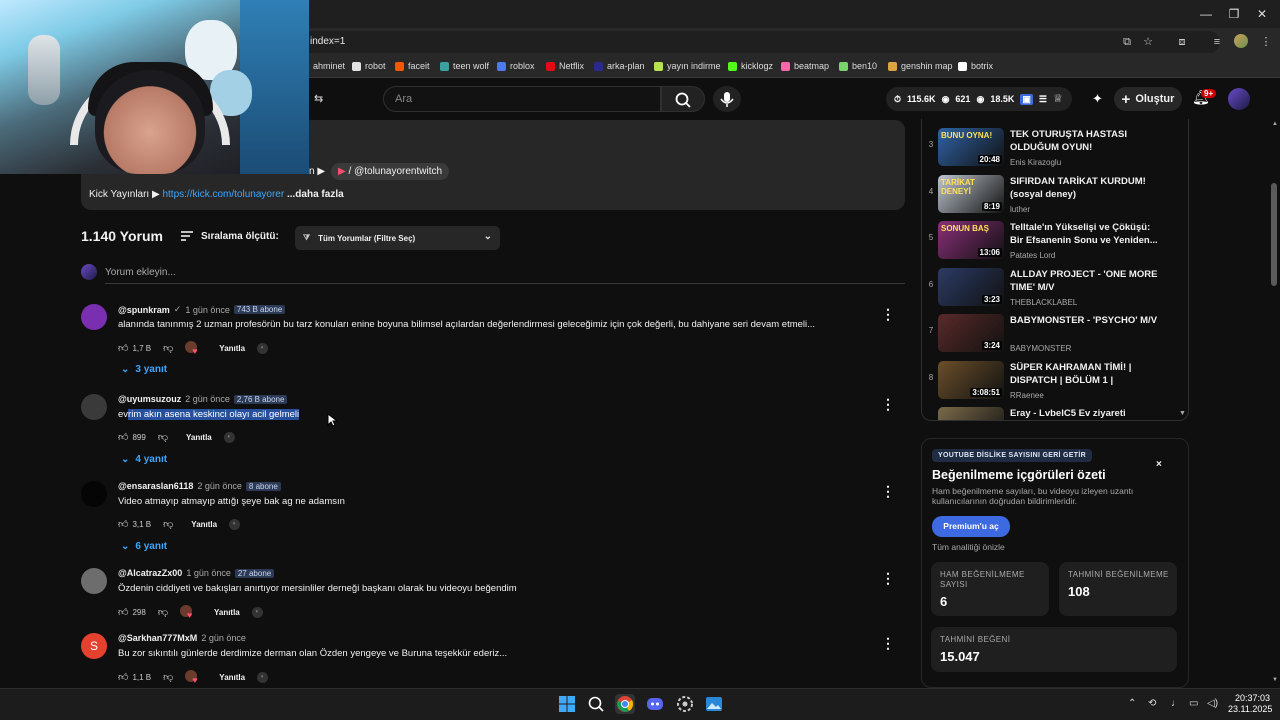  What do you see at coordinates (858, 66) in the screenshot?
I see `bookmark-item: ben10` at bounding box center [858, 66].